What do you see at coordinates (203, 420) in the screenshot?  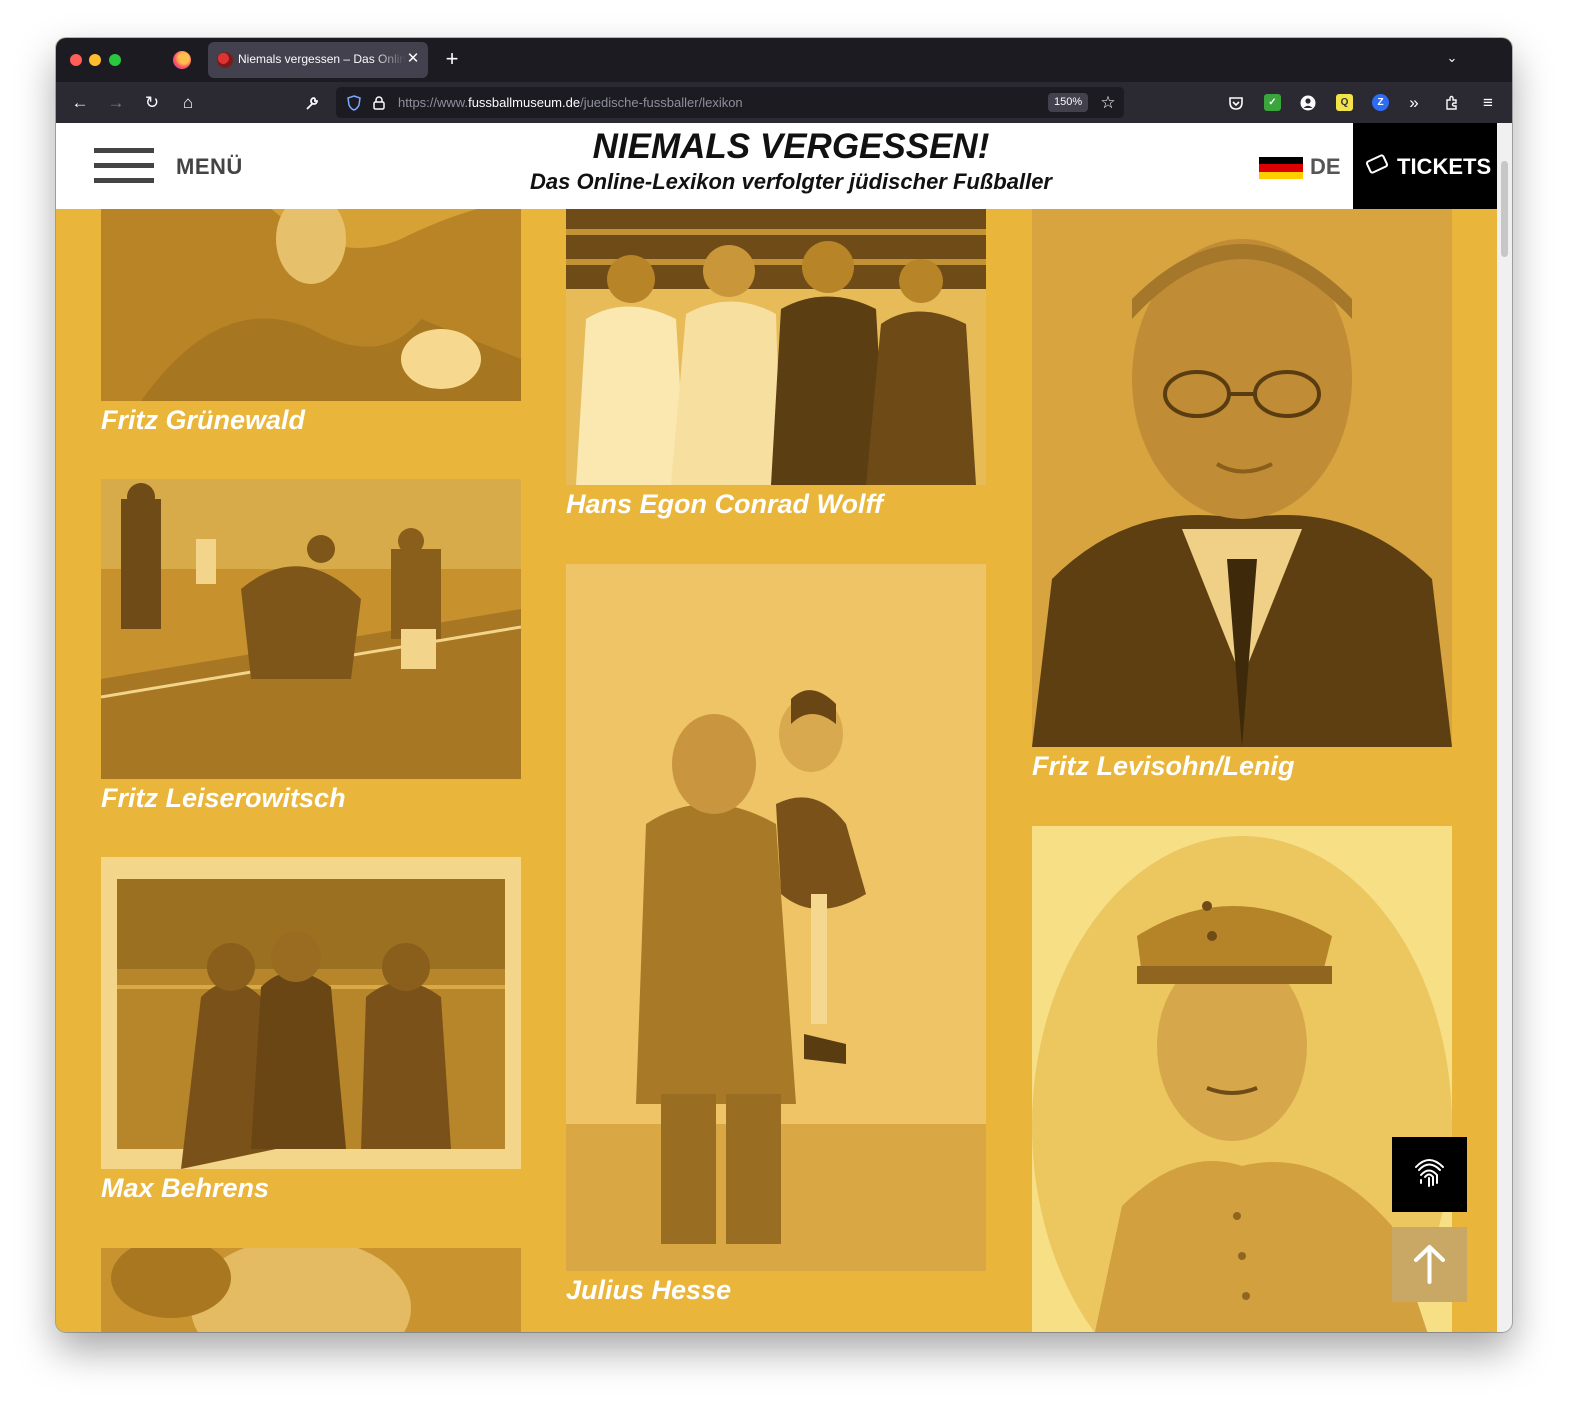 I see `player-name: Fritz Grünewald` at bounding box center [203, 420].